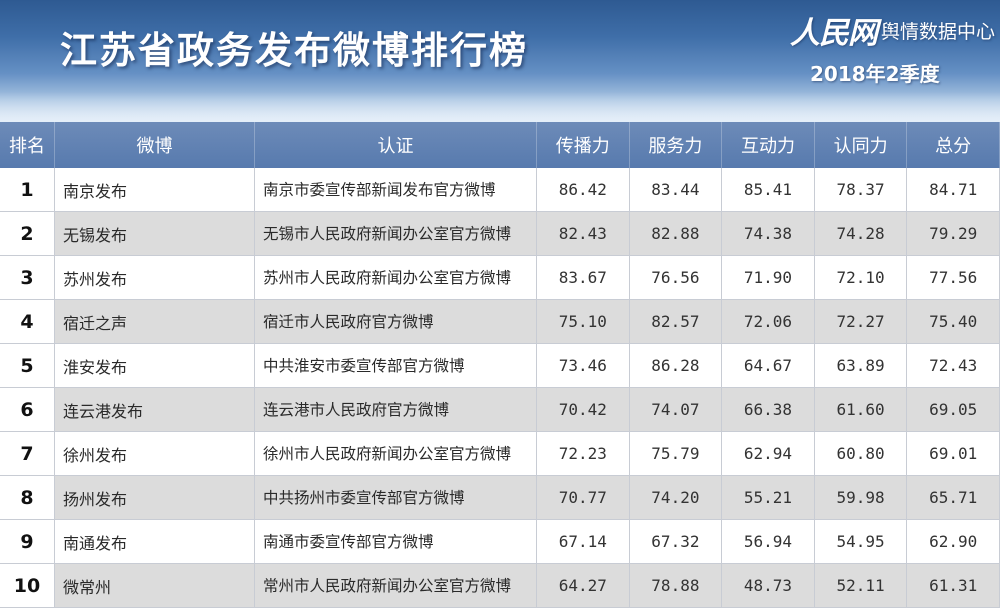 This screenshot has height=611, width=1000. Describe the element at coordinates (768, 145) in the screenshot. I see `column-header-interaction: 互动力` at that location.